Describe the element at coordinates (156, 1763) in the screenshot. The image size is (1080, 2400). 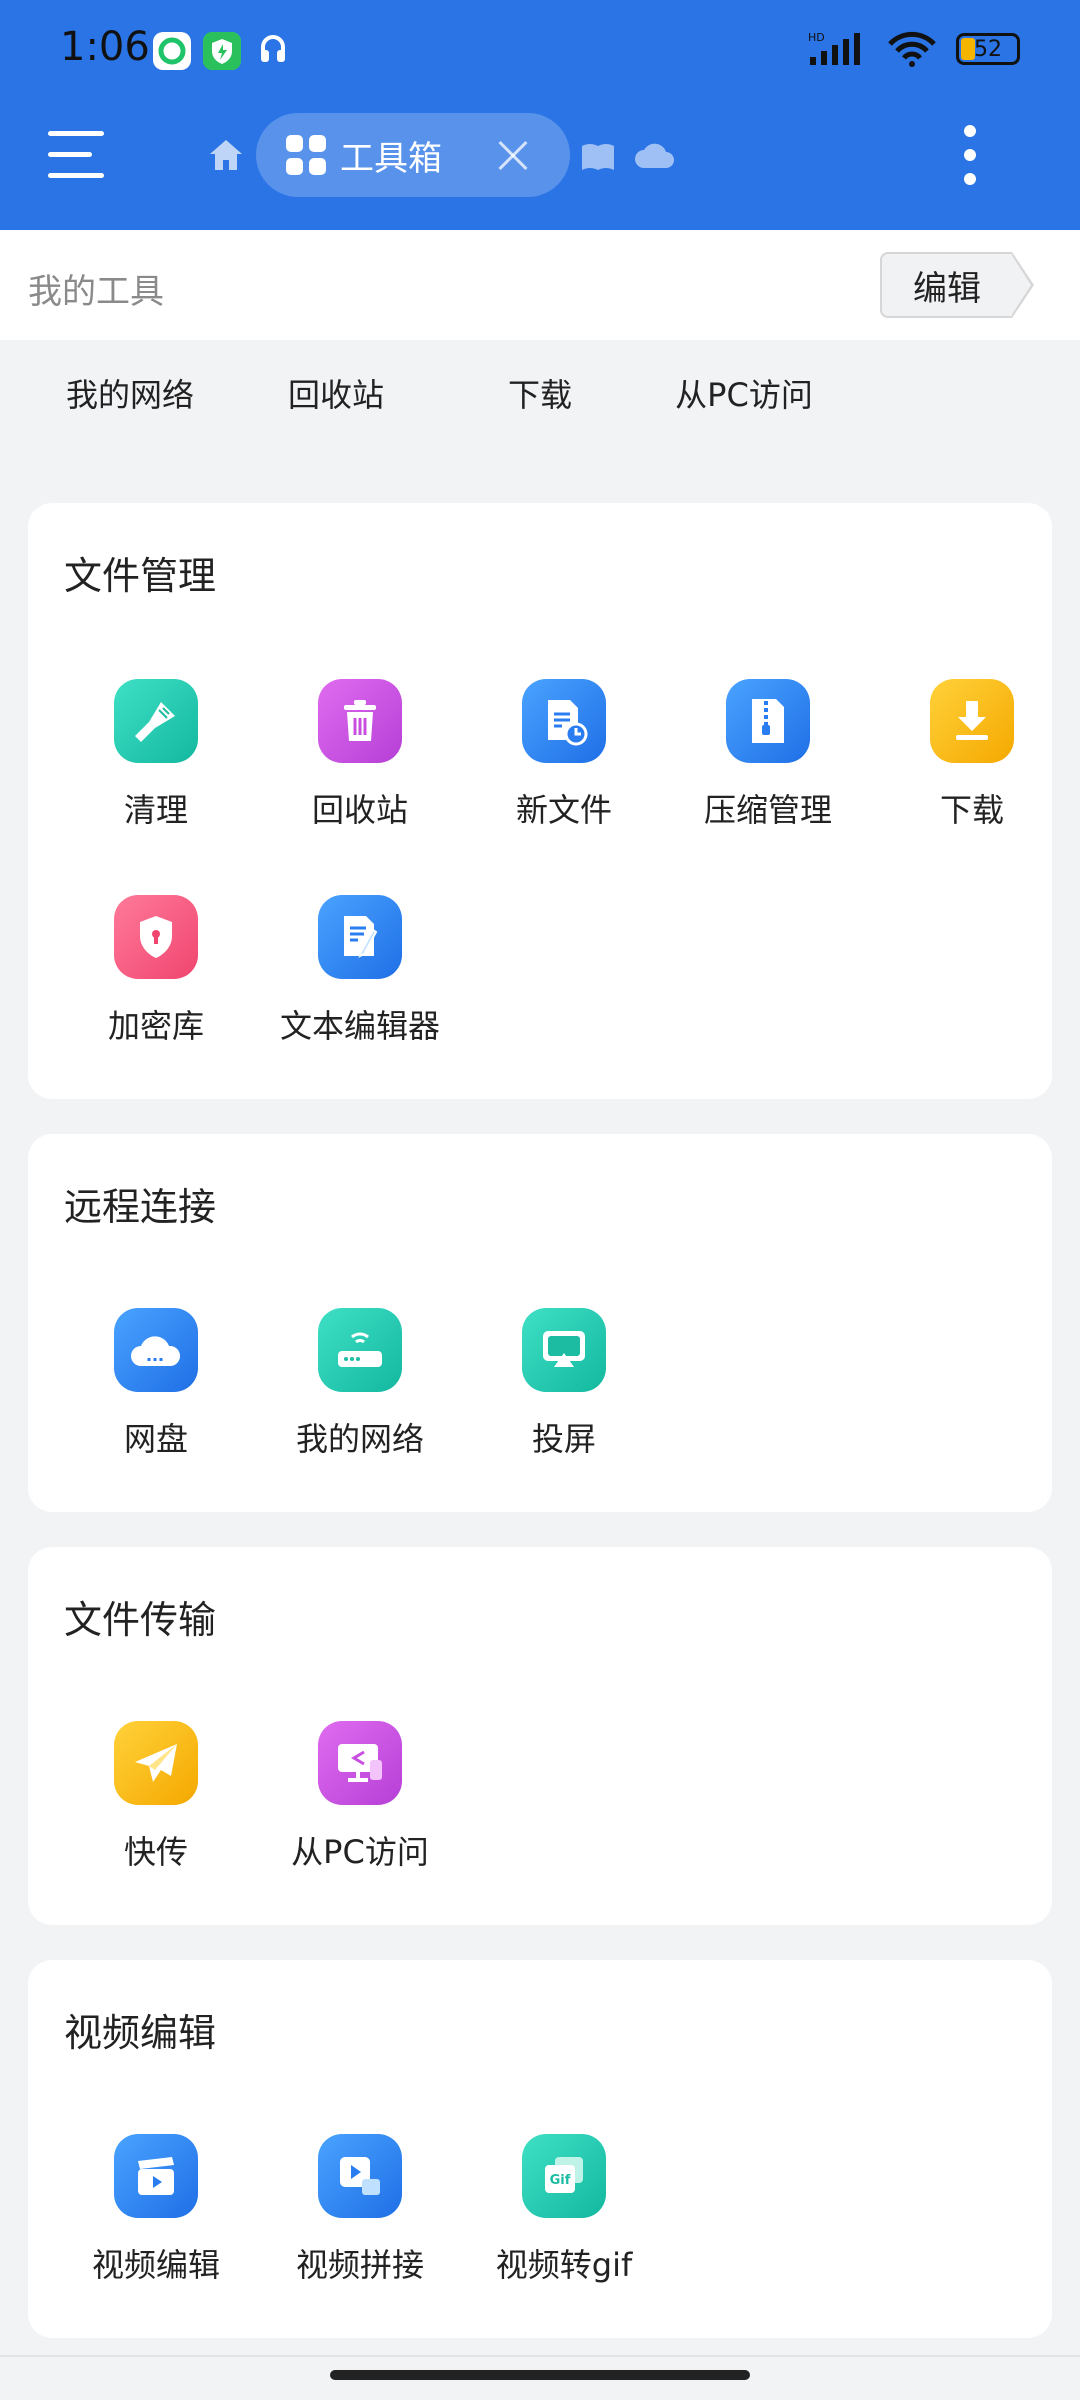
I see `paper-plane-icon` at that location.